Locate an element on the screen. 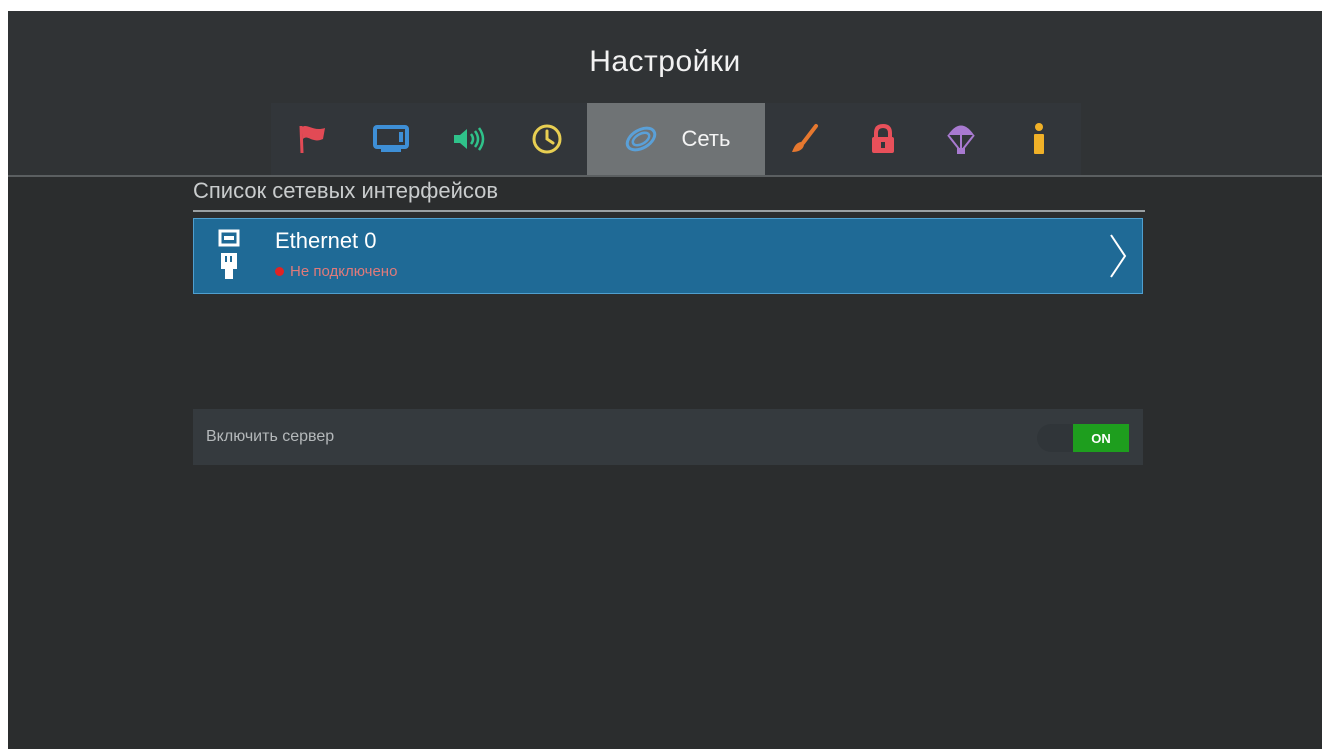  tab-sound is located at coordinates (469, 139).